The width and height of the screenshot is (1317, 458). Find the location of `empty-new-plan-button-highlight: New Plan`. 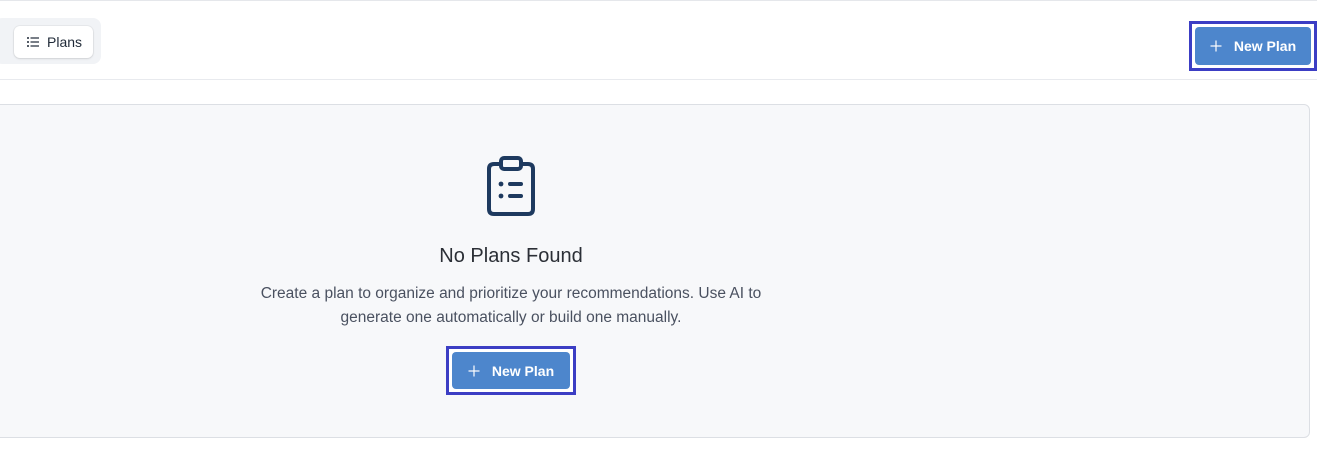

empty-new-plan-button-highlight: New Plan is located at coordinates (511, 370).